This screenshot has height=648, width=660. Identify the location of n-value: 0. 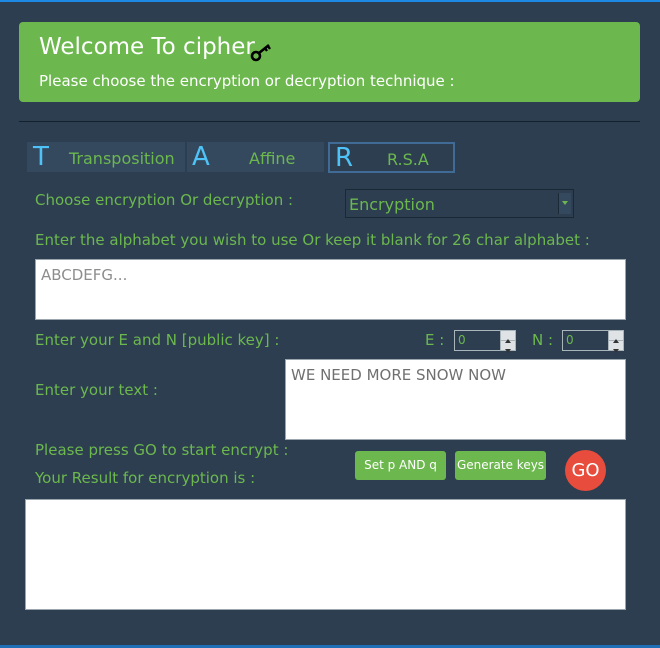
(570, 340).